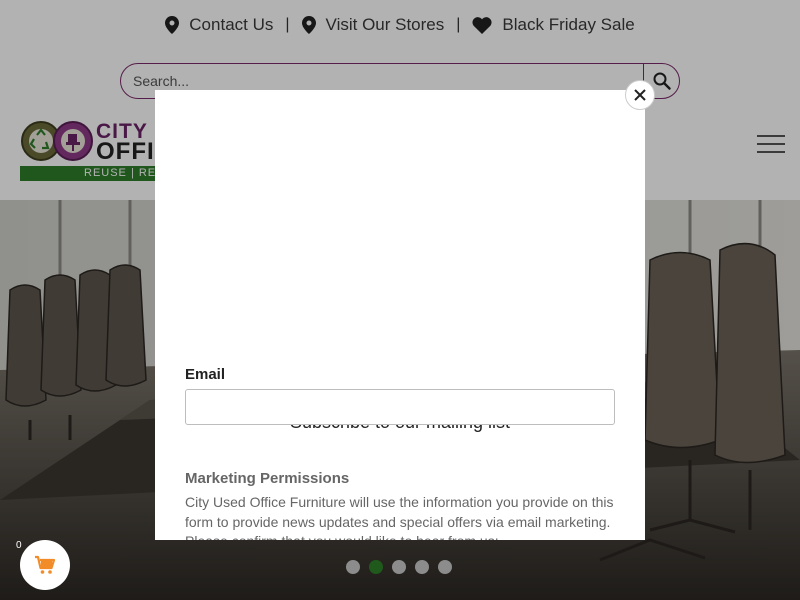 This screenshot has height=600, width=800. Describe the element at coordinates (205, 374) in the screenshot. I see `email-label: Email` at that location.